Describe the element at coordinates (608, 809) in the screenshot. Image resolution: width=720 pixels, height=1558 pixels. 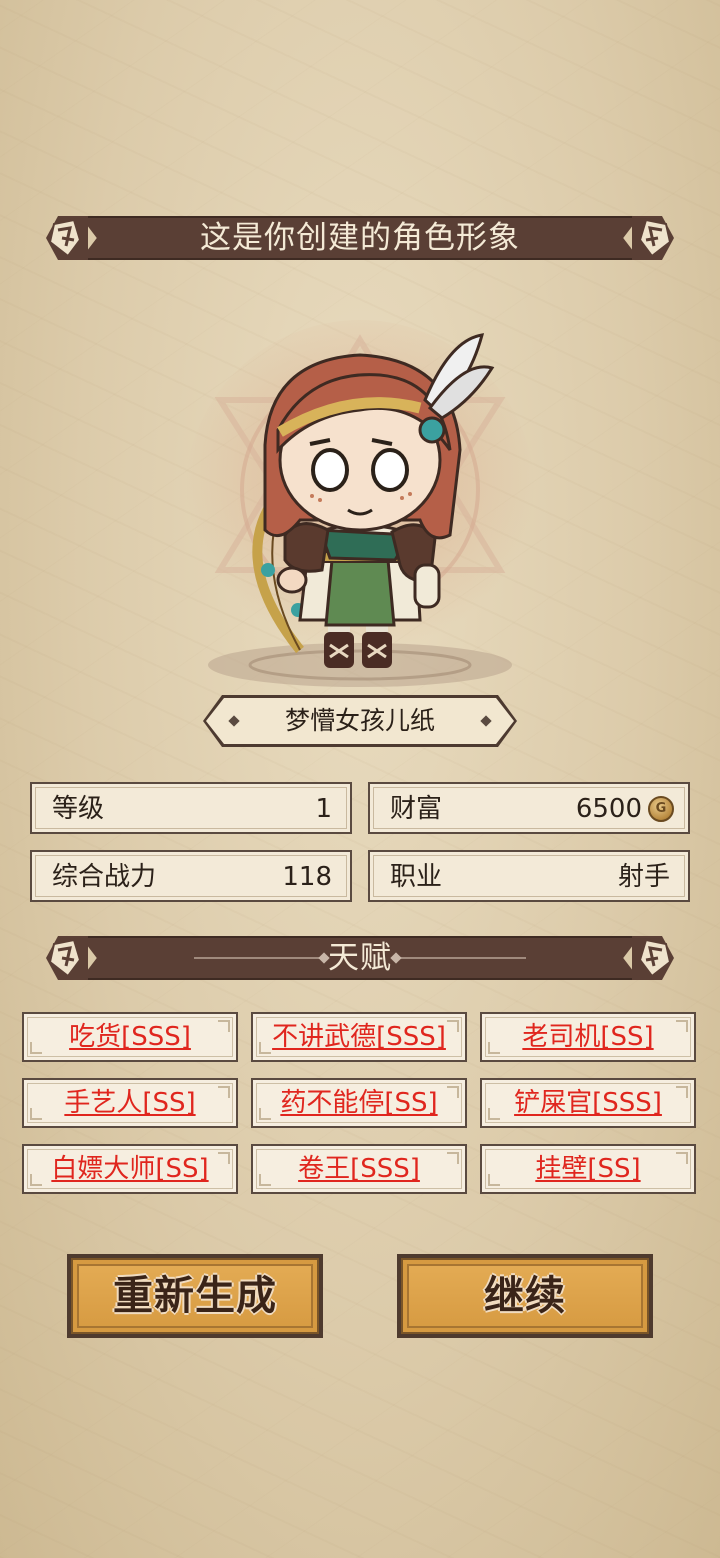
I see `stat-wealth-value: 6500` at that location.